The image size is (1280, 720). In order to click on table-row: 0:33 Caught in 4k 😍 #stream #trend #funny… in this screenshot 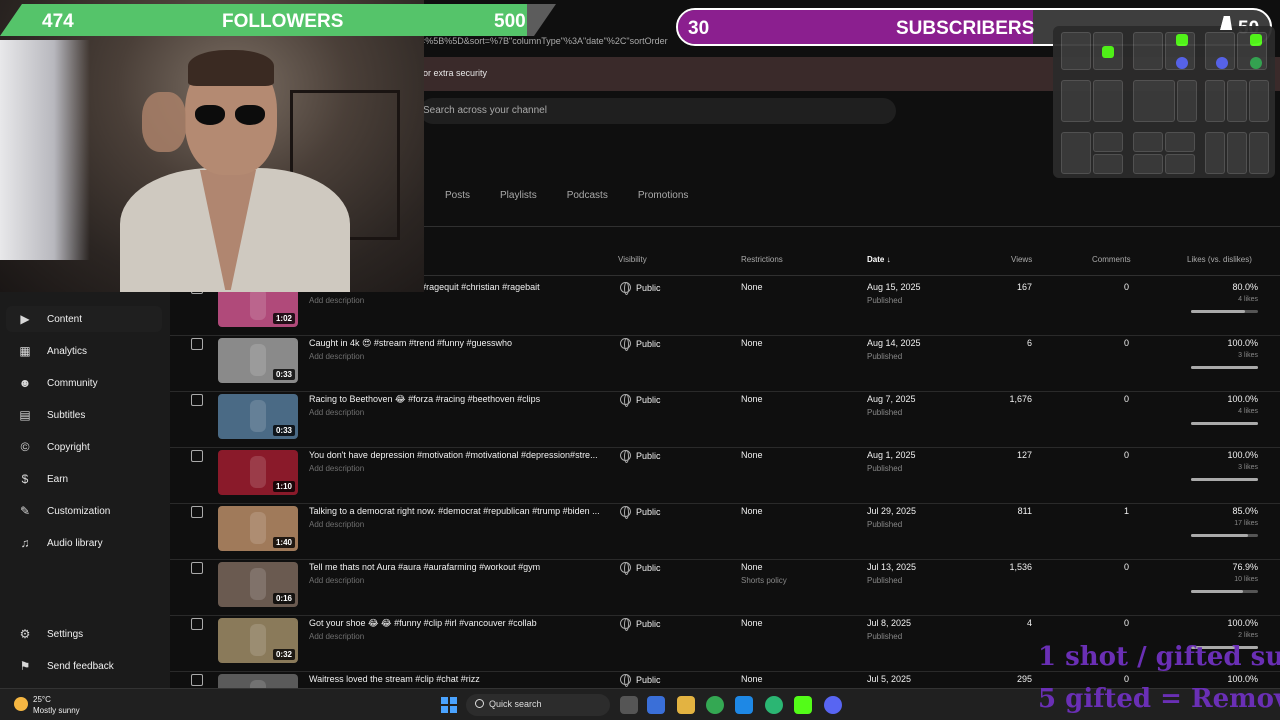, I will do `click(725, 364)`.